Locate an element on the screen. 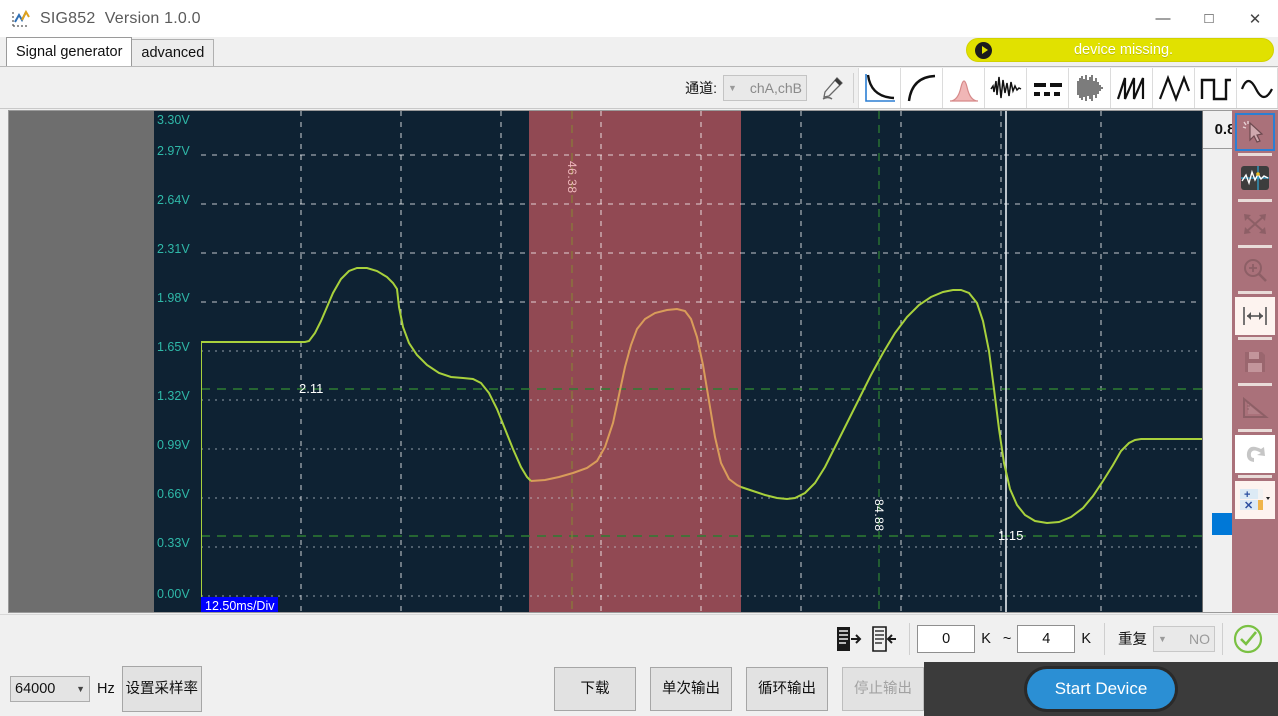 This screenshot has height=716, width=1278. sine-icon is located at coordinates (1257, 87).